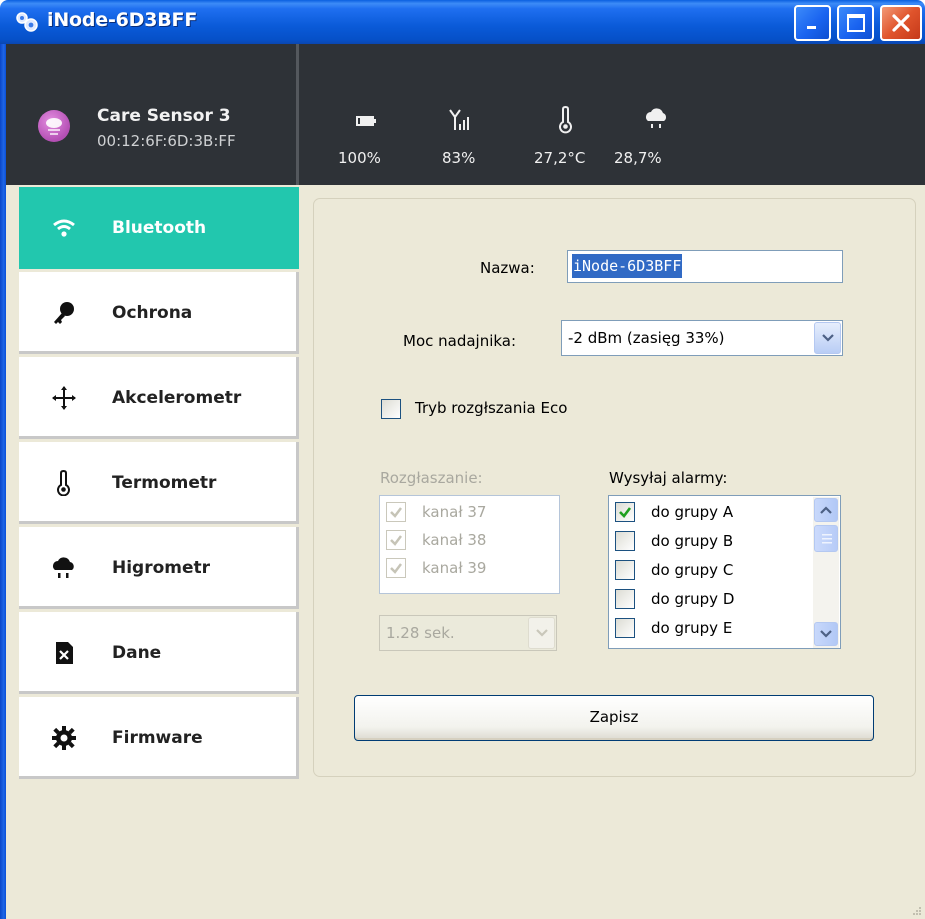 The height and width of the screenshot is (919, 925). I want to click on broadcast-label: Rozgłaszanie:, so click(431, 478).